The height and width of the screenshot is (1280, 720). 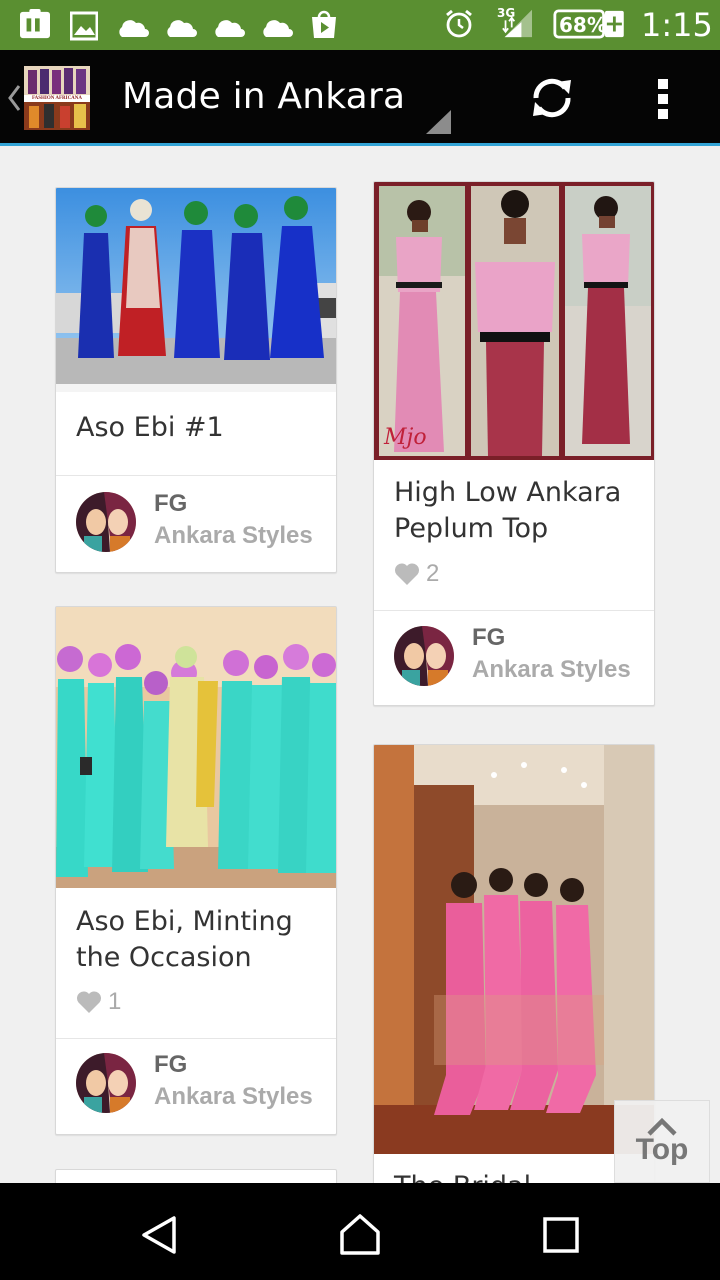 What do you see at coordinates (517, 23) in the screenshot?
I see `signal-icon` at bounding box center [517, 23].